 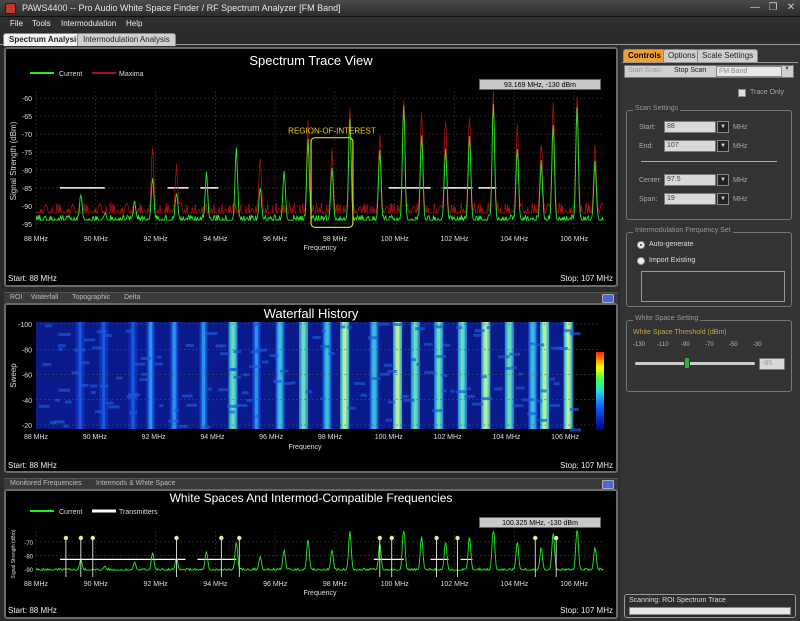 What do you see at coordinates (690, 199) in the screenshot?
I see `span-input: 19` at bounding box center [690, 199].